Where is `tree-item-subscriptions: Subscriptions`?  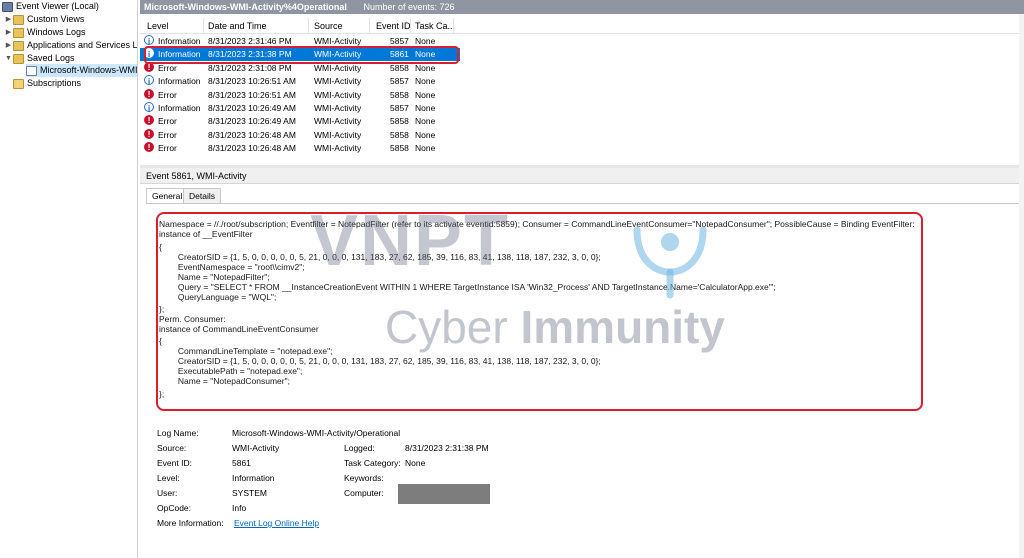
tree-item-subscriptions: Subscriptions is located at coordinates (47, 83).